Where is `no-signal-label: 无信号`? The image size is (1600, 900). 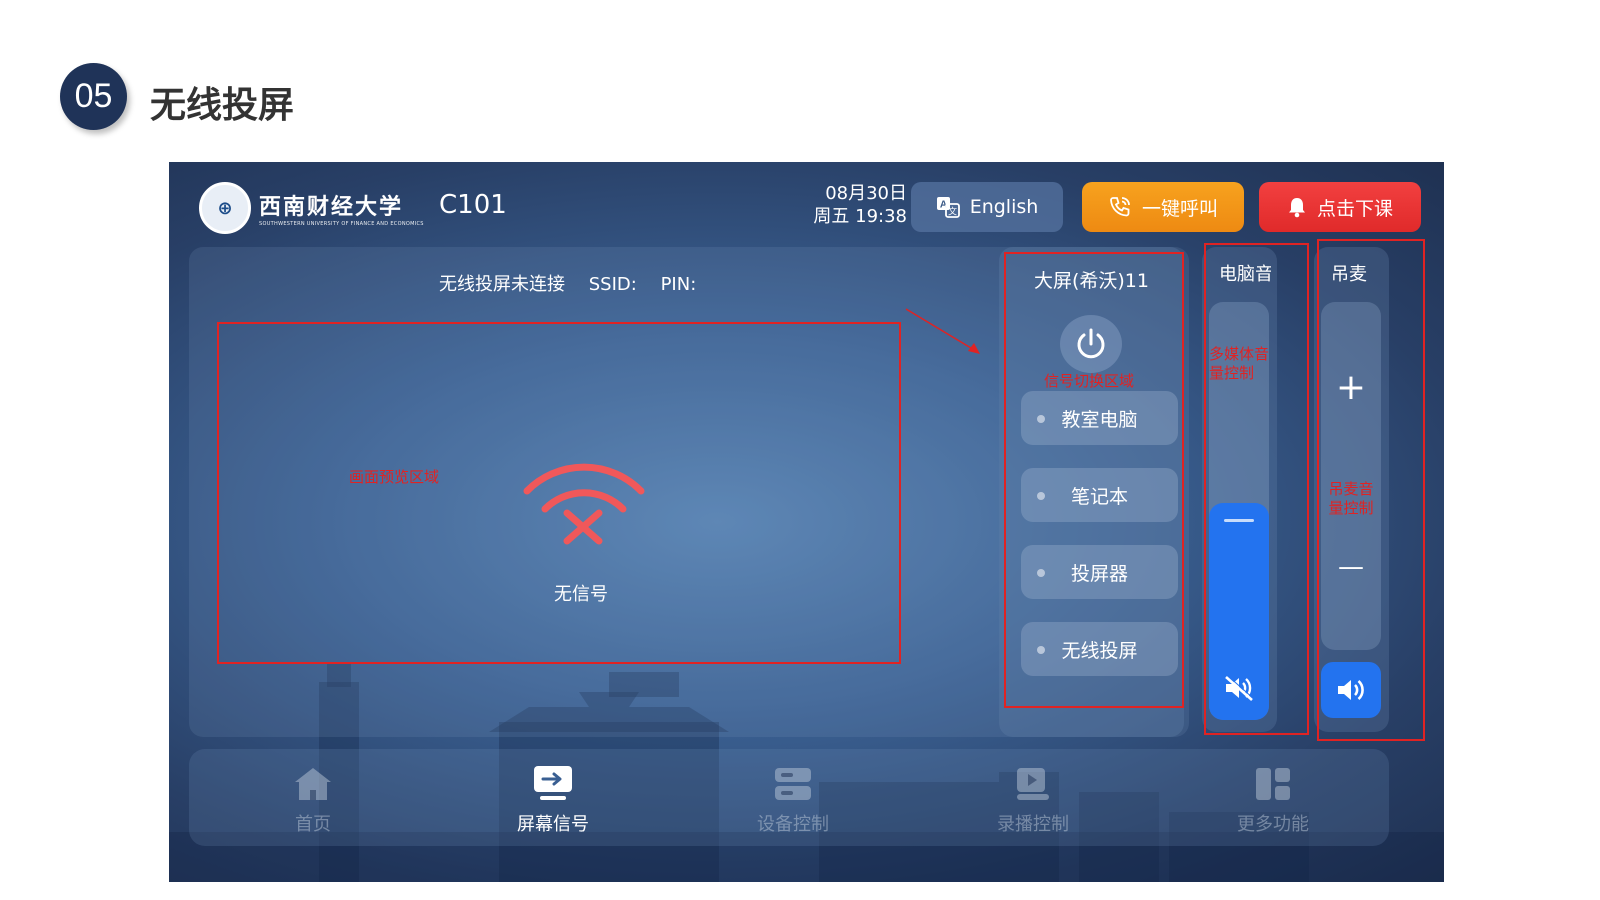
no-signal-label: 无信号 is located at coordinates (581, 594).